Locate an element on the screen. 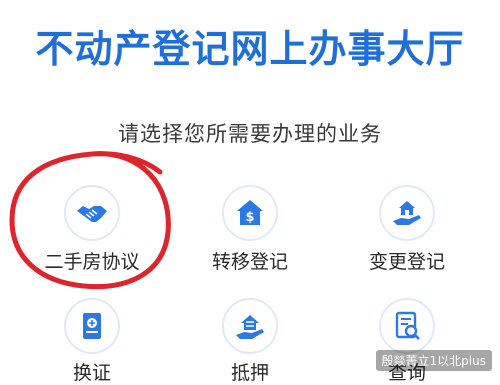  service-label: 抵押 is located at coordinates (249, 373).